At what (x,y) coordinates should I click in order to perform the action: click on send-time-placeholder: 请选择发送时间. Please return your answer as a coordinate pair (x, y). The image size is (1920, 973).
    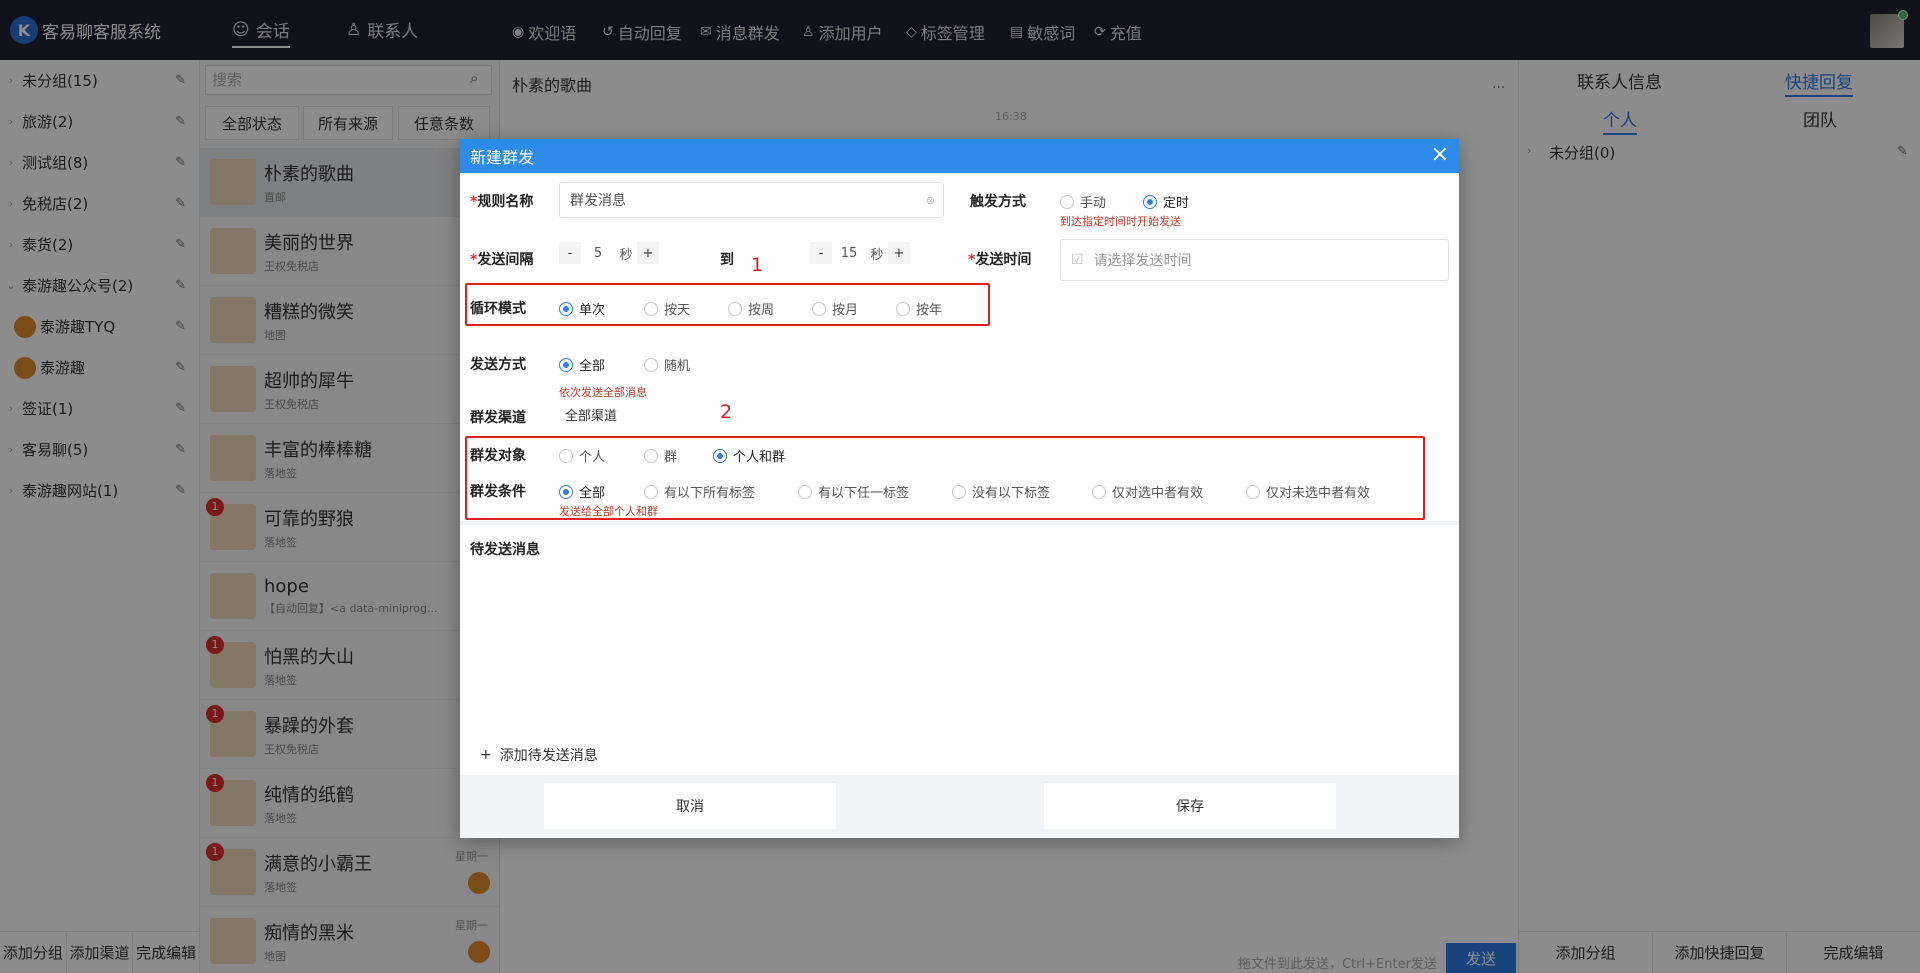
    Looking at the image, I should click on (1142, 261).